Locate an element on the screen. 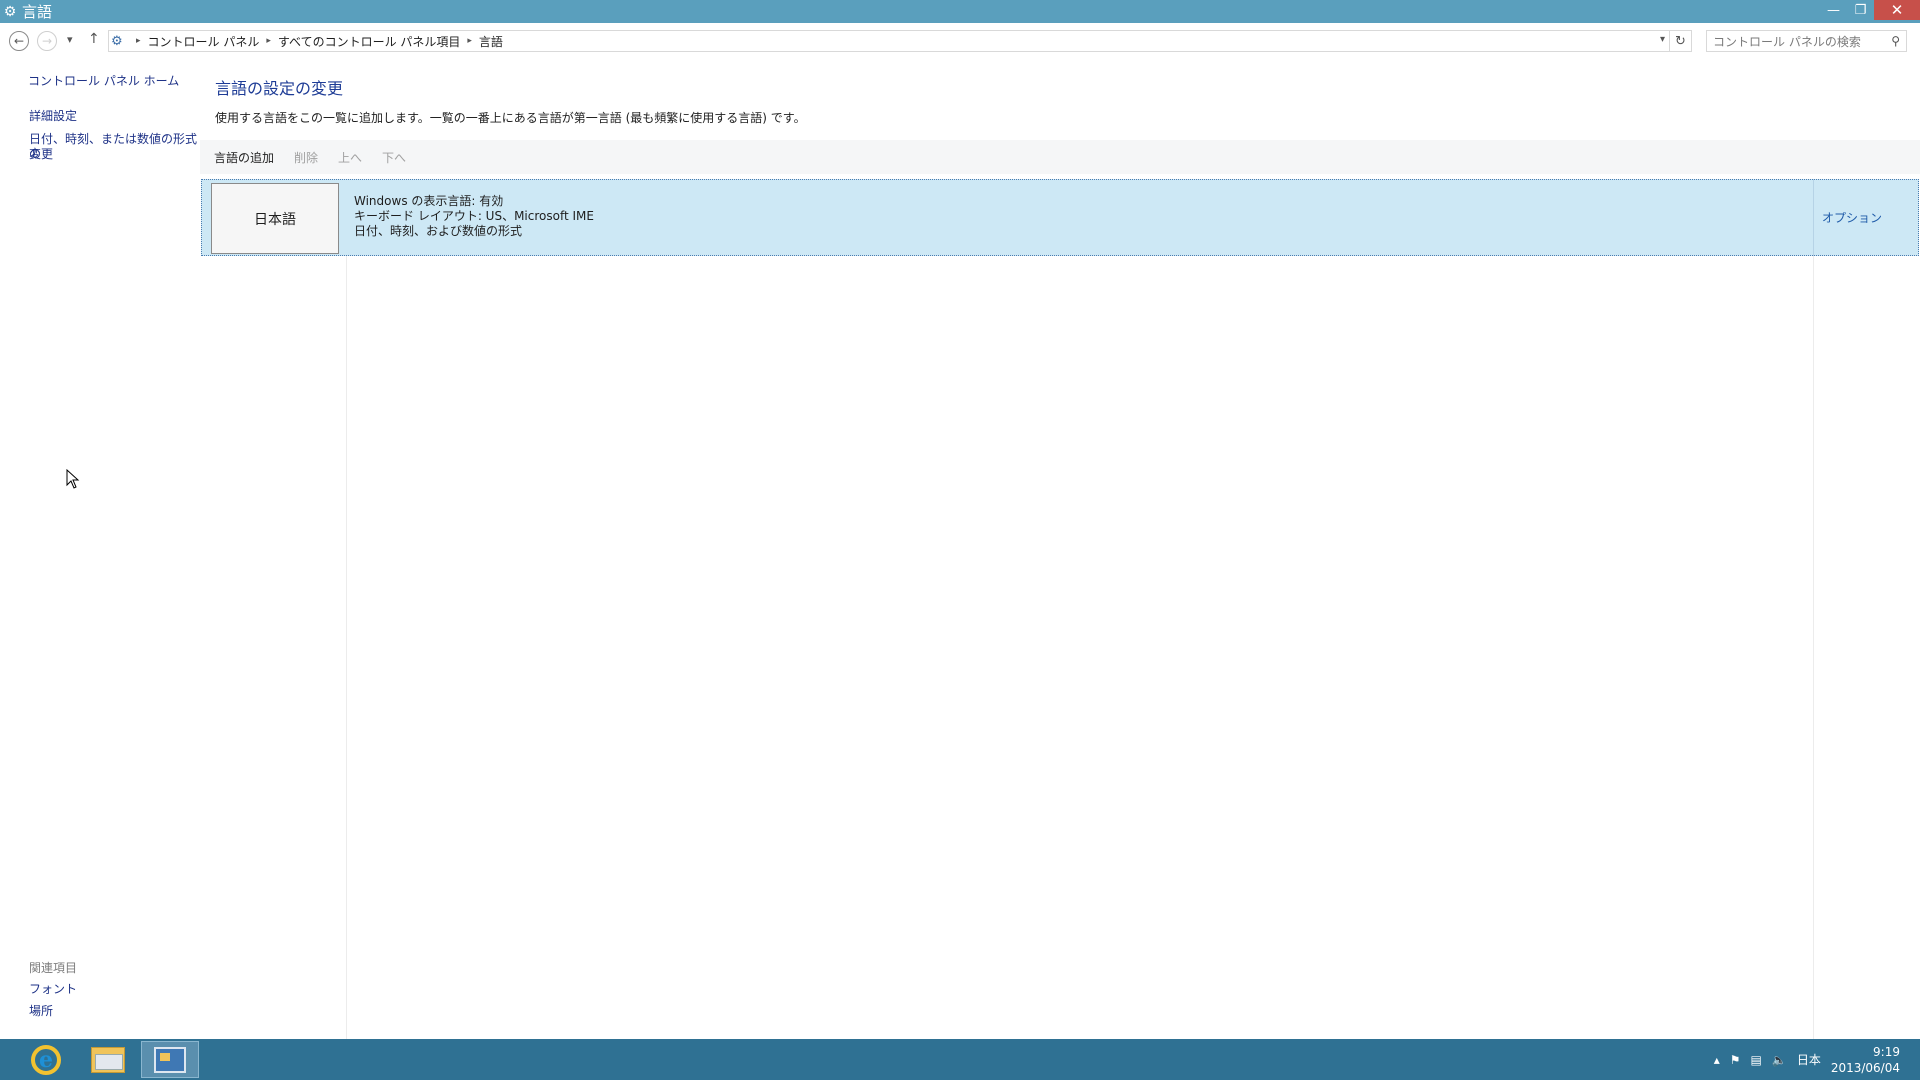  related-items-heading: 関連項目 is located at coordinates (53, 968).